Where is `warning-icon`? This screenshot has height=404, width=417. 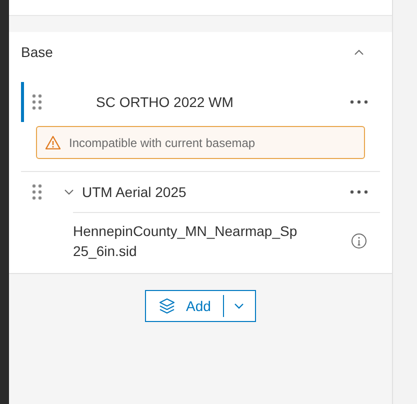
warning-icon is located at coordinates (53, 142).